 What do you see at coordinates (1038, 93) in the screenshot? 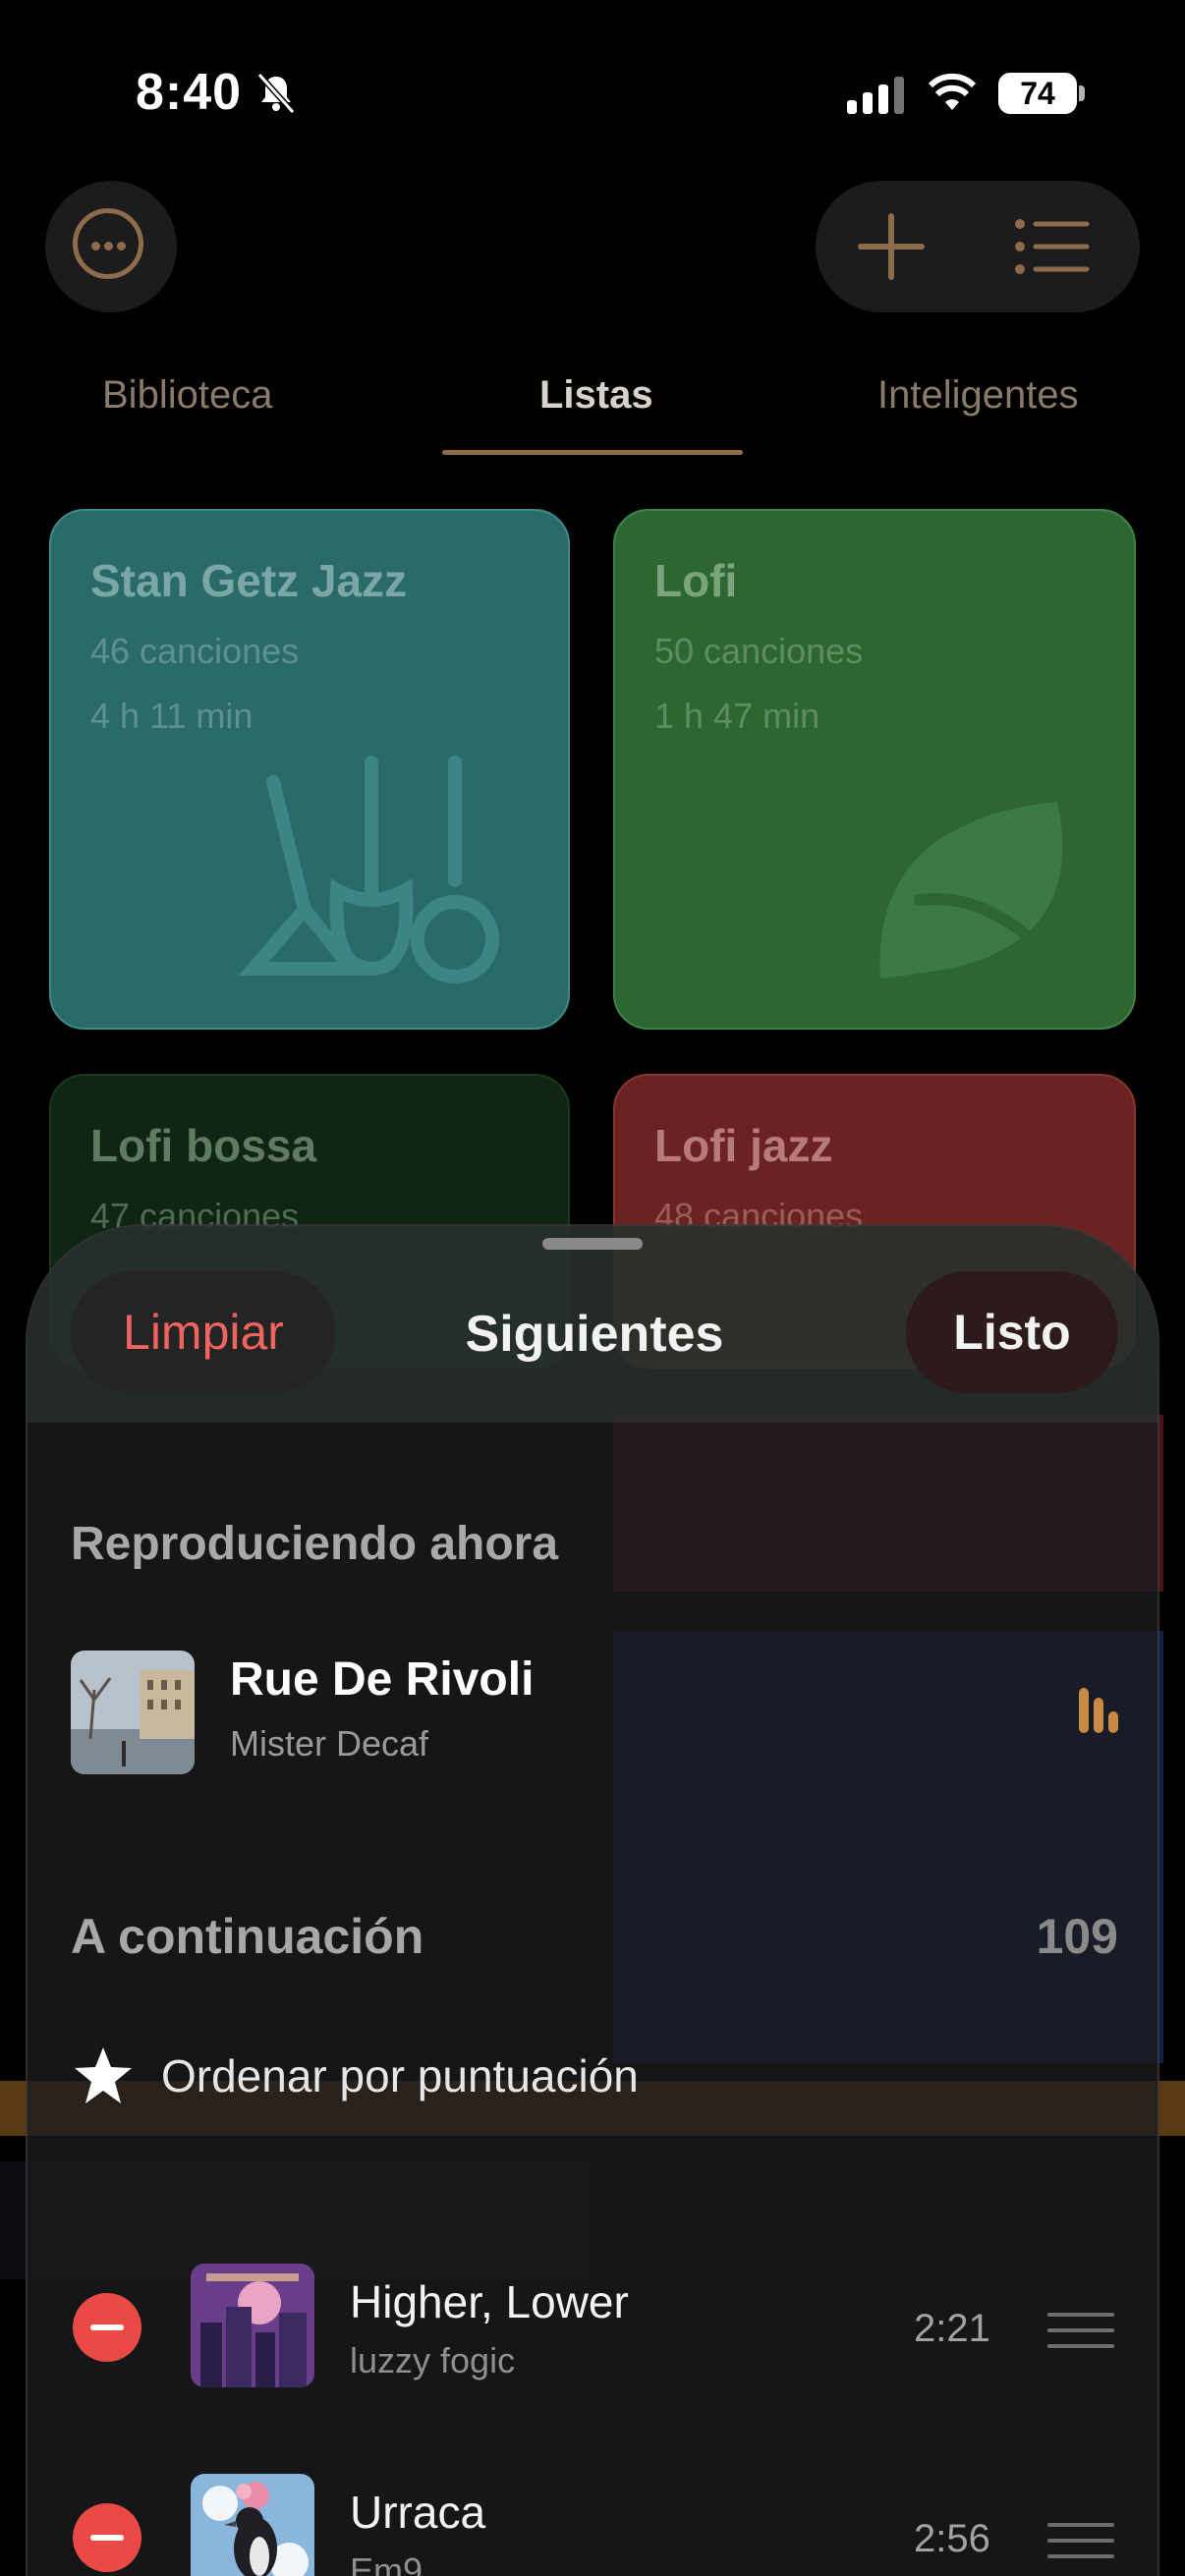
I see `battery-indicator: 74` at bounding box center [1038, 93].